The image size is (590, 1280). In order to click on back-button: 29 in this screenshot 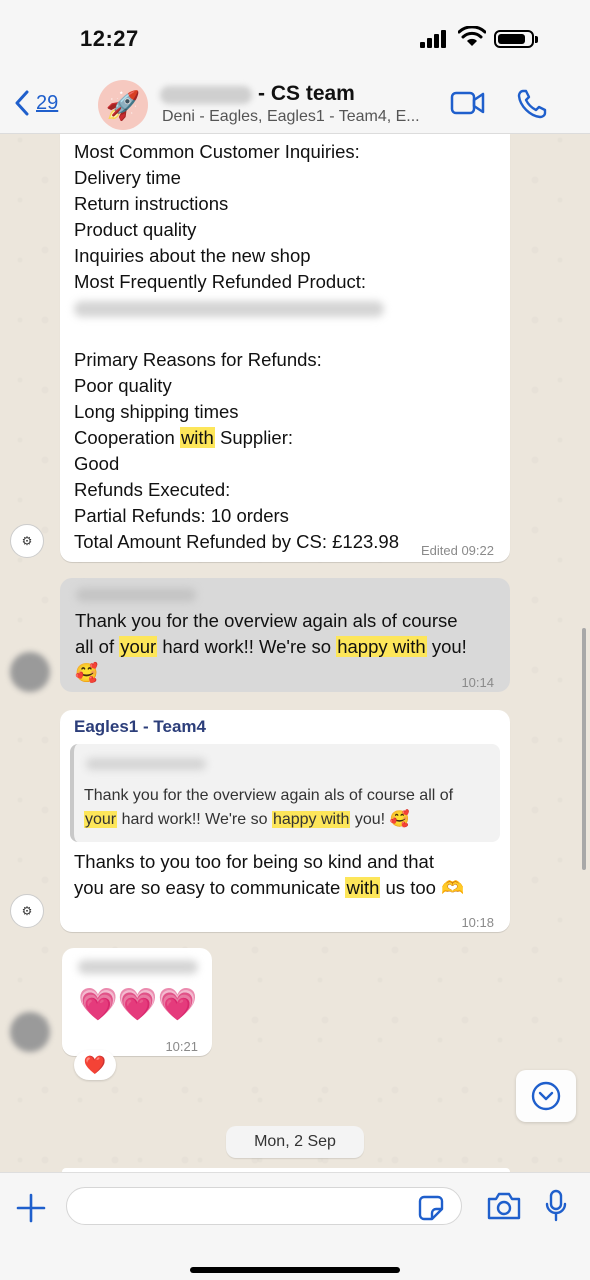, I will do `click(36, 103)`.